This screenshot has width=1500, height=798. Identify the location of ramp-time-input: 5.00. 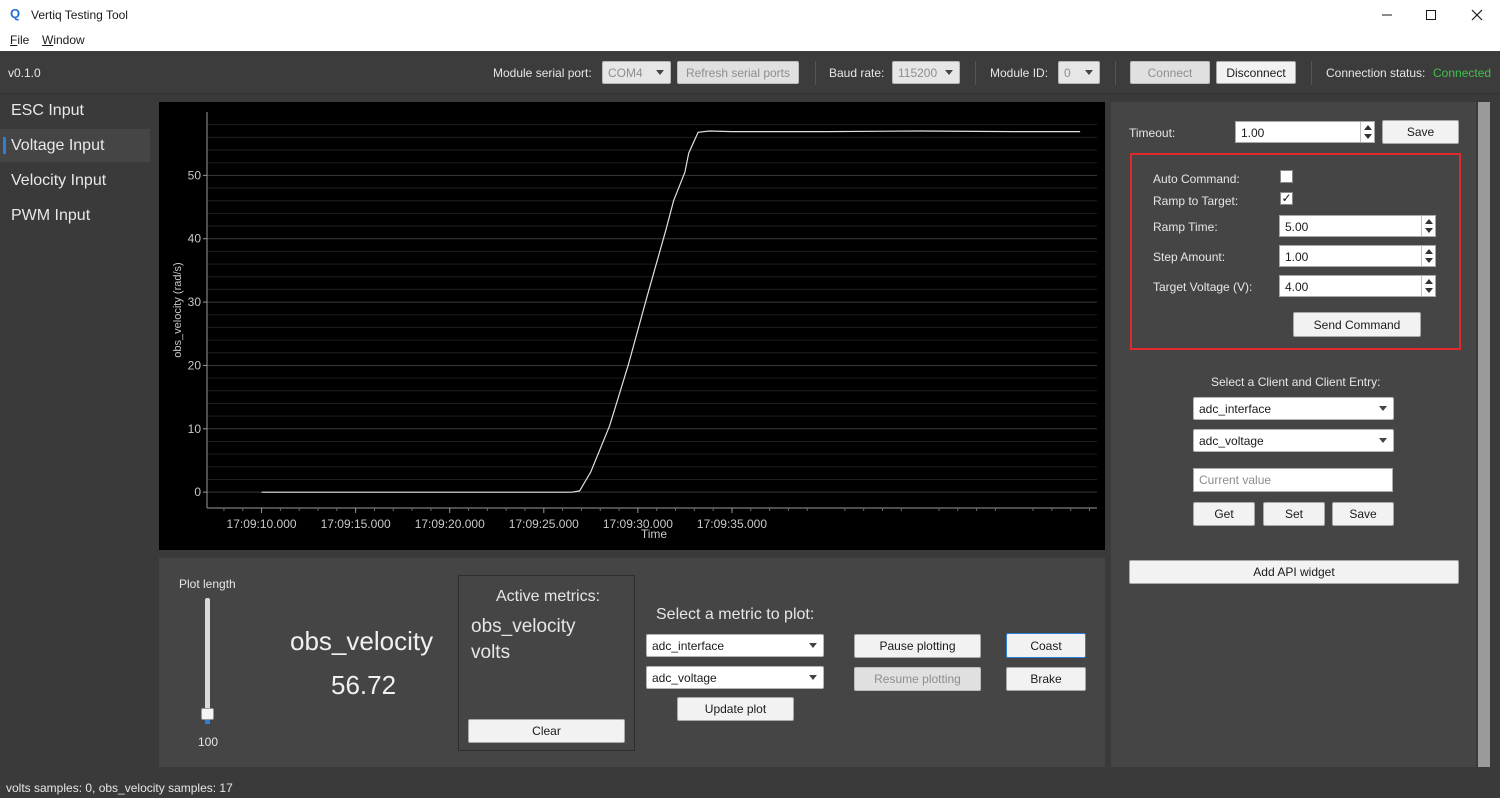
(1357, 226).